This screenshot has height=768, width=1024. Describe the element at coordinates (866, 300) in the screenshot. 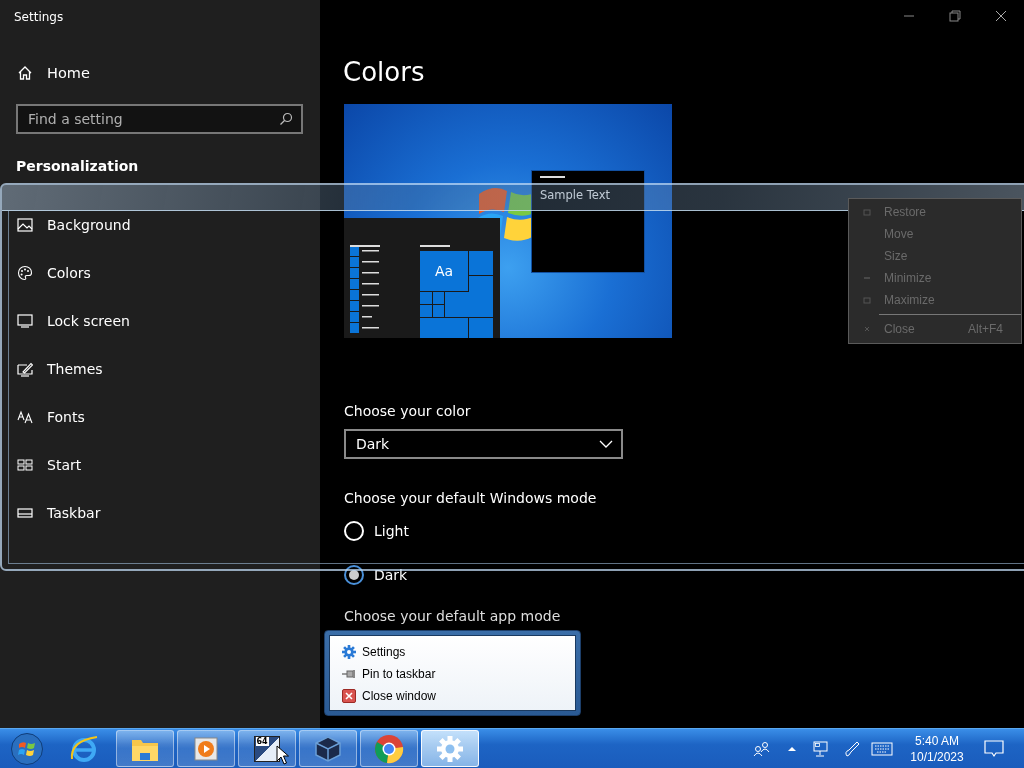

I see `maximize-icon` at that location.